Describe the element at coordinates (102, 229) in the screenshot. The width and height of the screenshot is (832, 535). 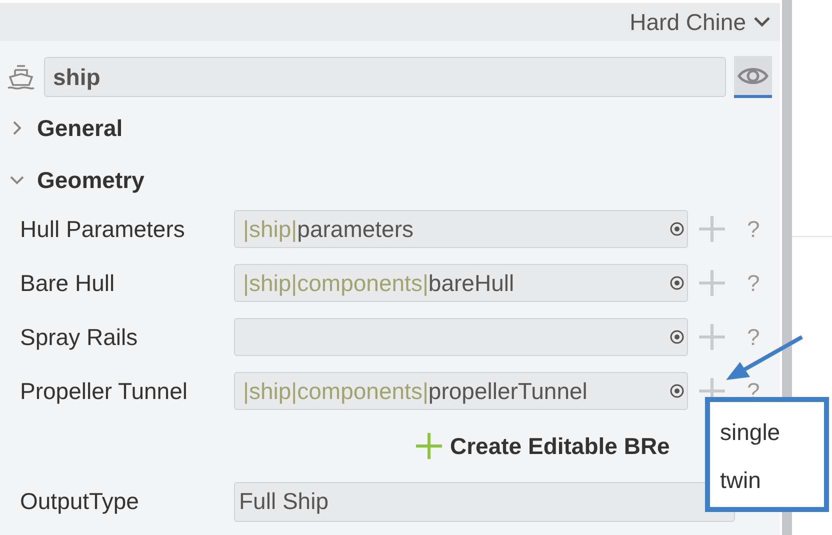
I see `property-label: Hull Parameters` at that location.